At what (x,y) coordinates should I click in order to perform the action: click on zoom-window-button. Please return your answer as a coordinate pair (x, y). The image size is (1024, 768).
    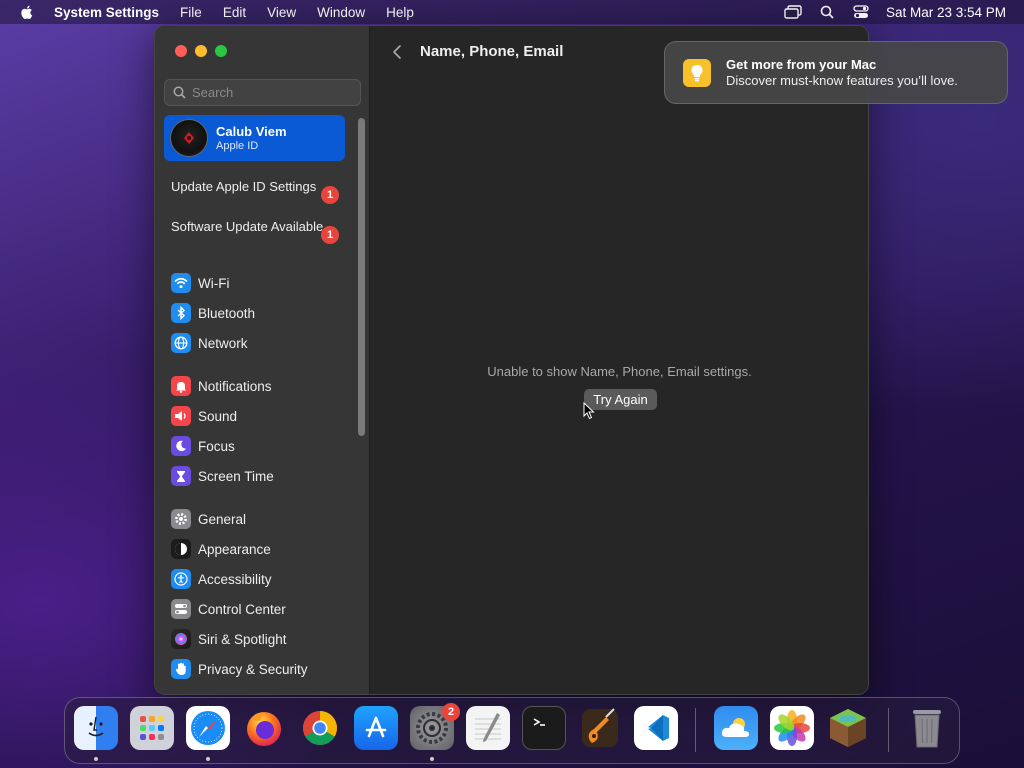
    Looking at the image, I should click on (221, 51).